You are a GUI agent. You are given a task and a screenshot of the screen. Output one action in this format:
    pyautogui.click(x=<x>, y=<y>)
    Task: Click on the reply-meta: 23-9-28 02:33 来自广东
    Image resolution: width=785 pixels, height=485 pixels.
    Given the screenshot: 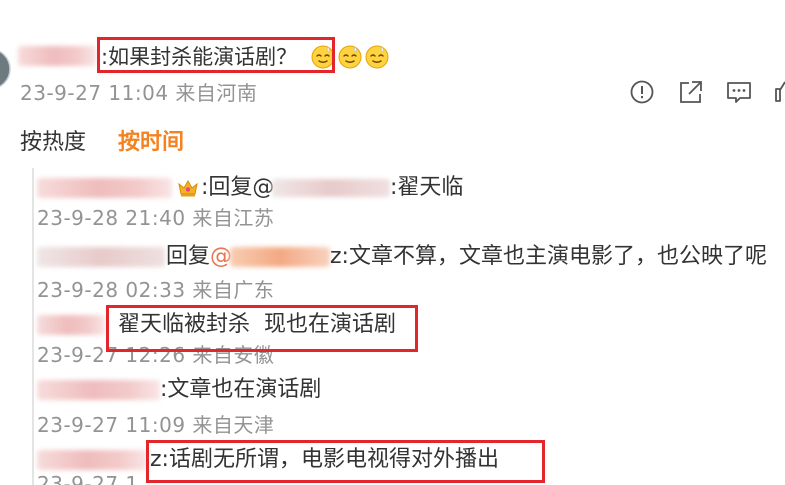 What is the action you would take?
    pyautogui.click(x=156, y=290)
    